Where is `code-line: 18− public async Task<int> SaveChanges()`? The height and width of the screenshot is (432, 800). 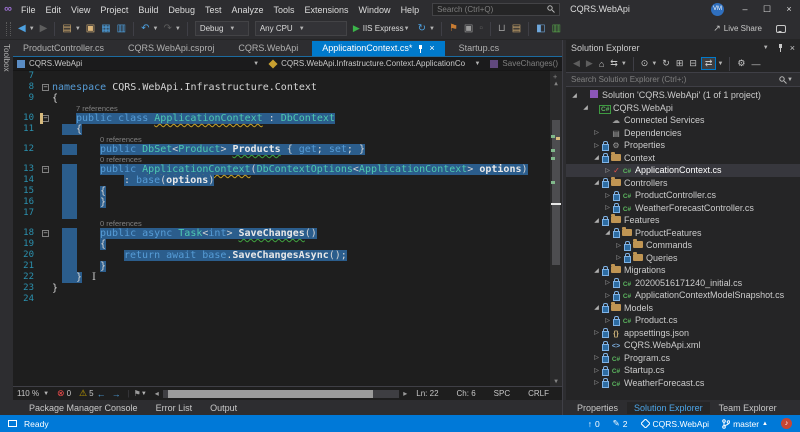
code-line: 18− public async Task<int> SaveChanges() is located at coordinates (287, 233).